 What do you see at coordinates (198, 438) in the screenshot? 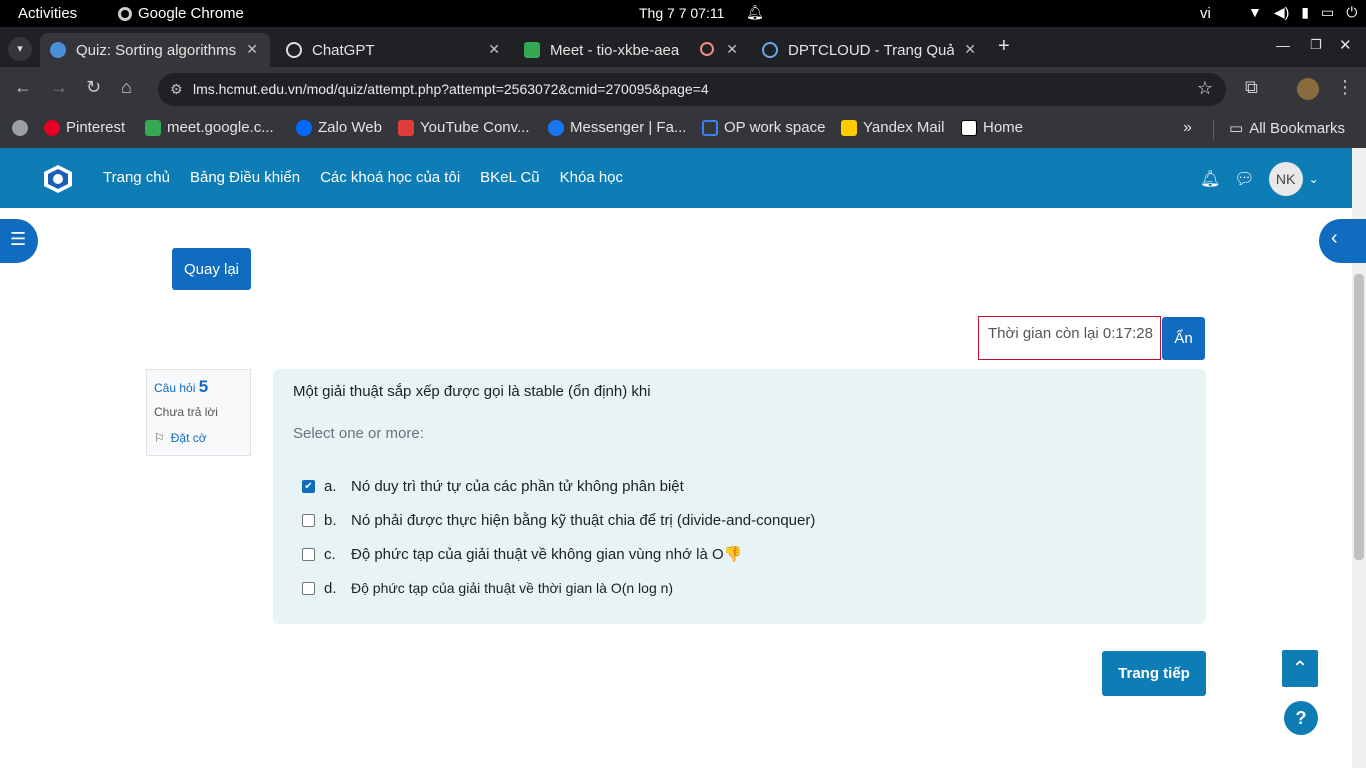
I see `flag-question-link: ⚐ Đặt cờ` at bounding box center [198, 438].